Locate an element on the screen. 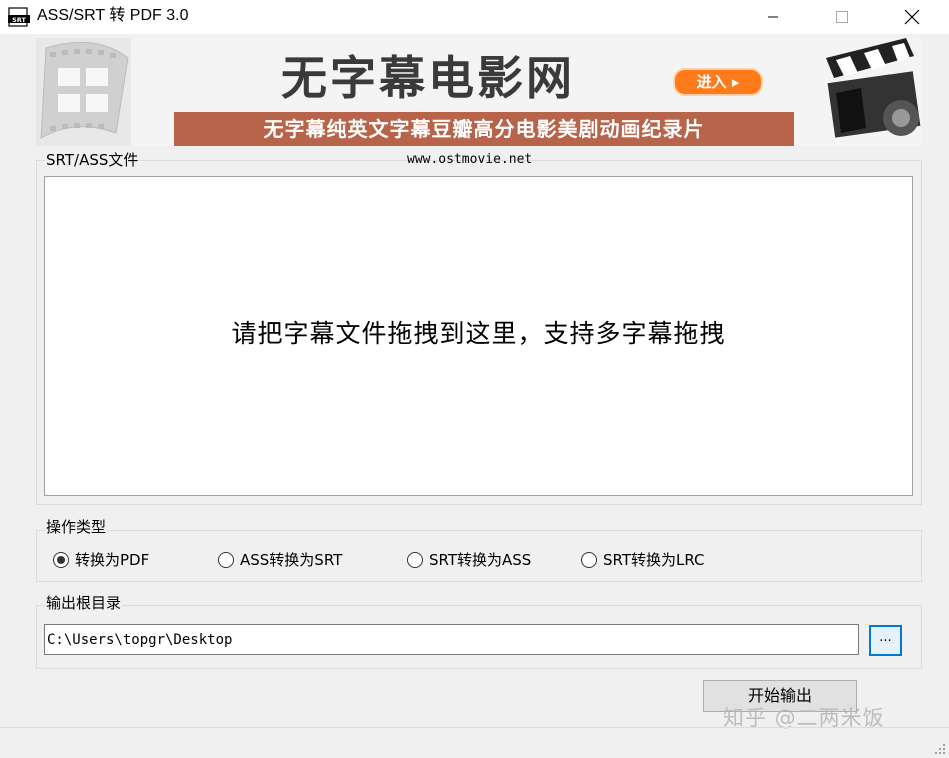 Image resolution: width=949 pixels, height=758 pixels. film-reel-icon is located at coordinates (83, 92).